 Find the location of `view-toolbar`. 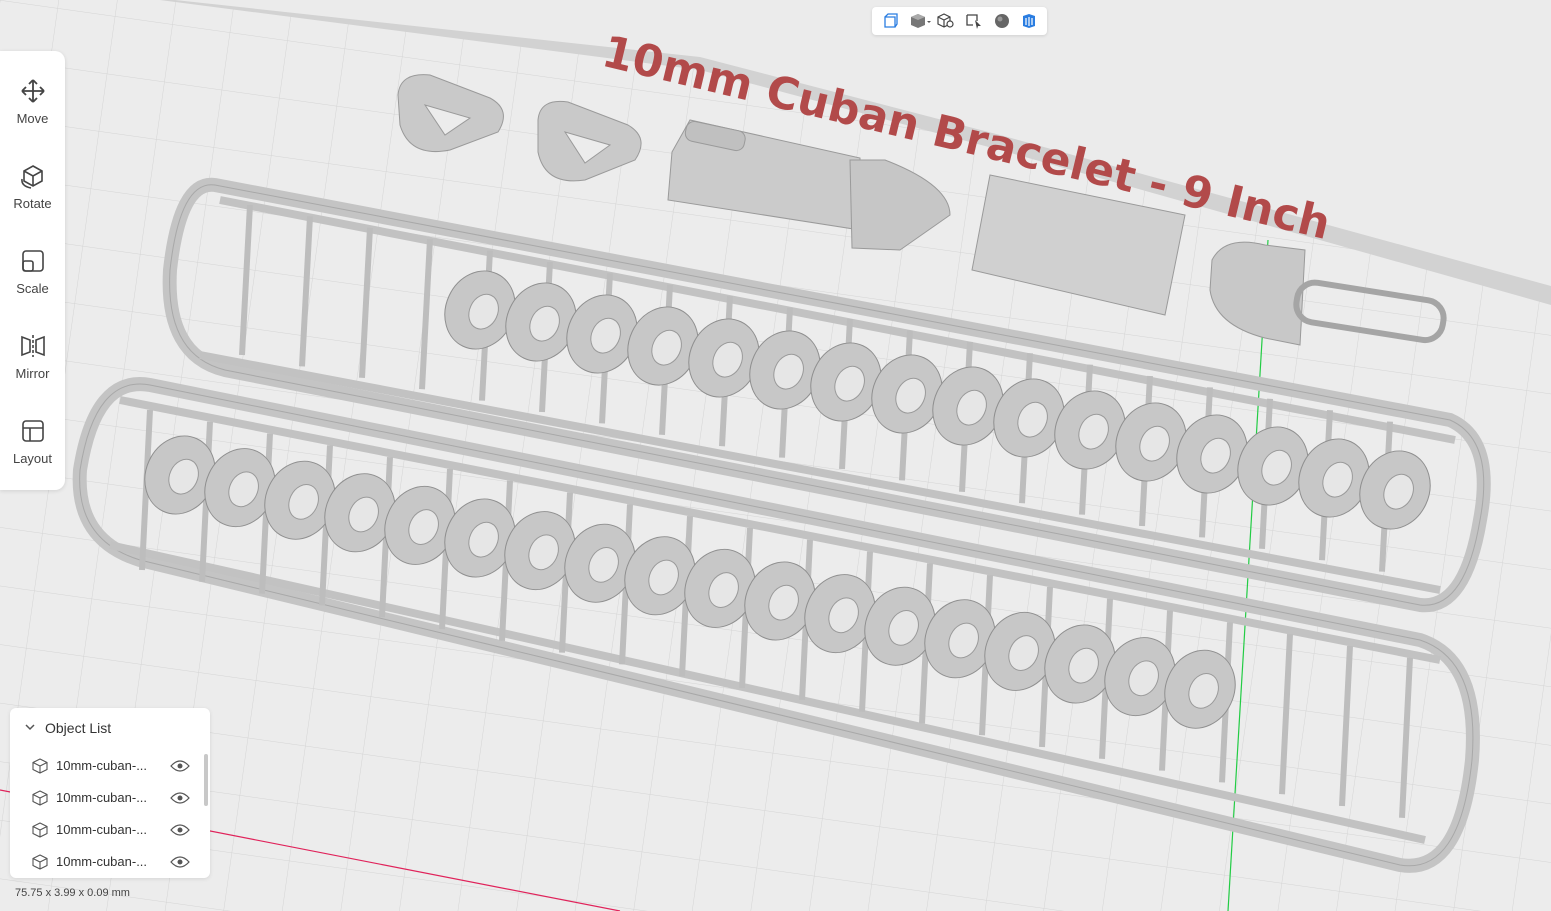

view-toolbar is located at coordinates (959, 21).